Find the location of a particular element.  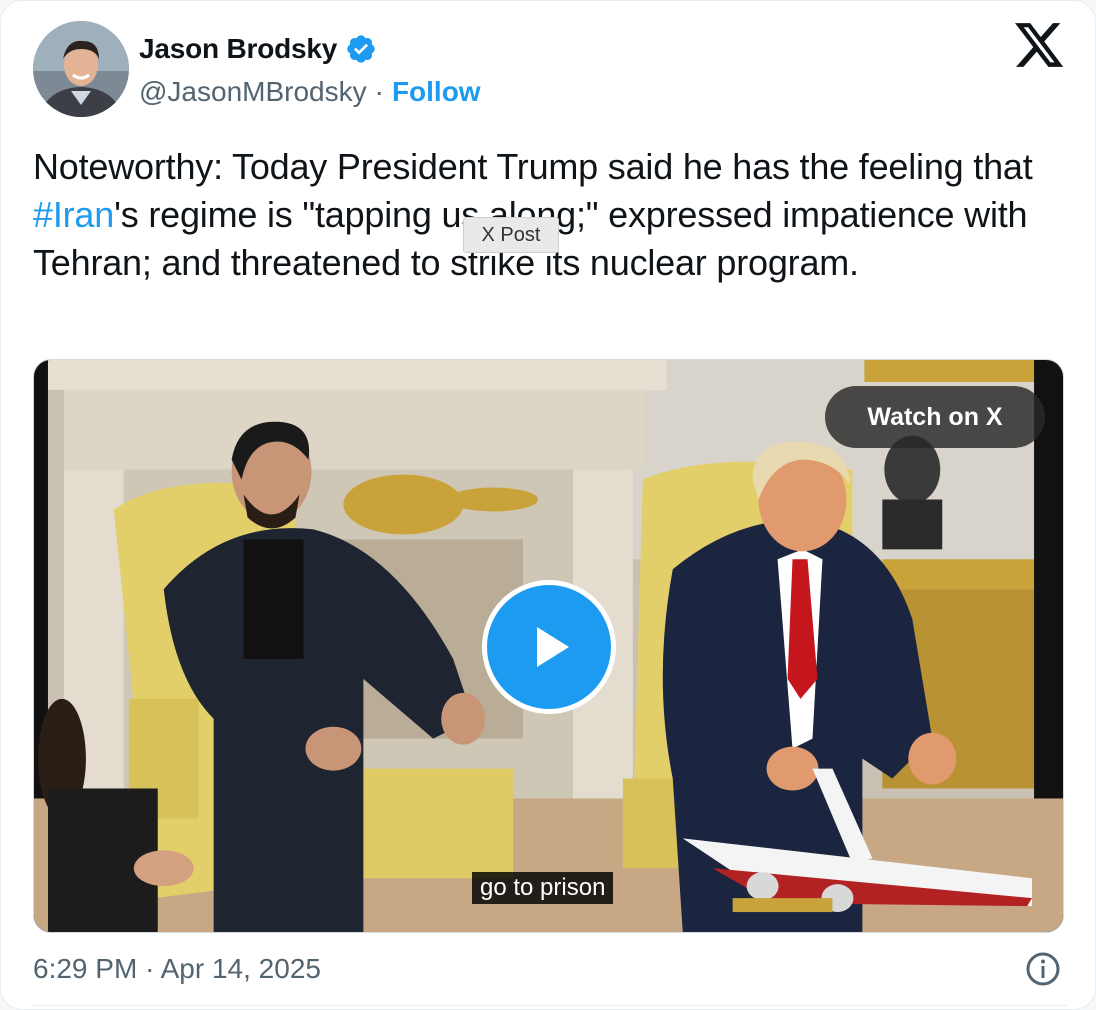

name-row: Jason Brodsky is located at coordinates (310, 49).